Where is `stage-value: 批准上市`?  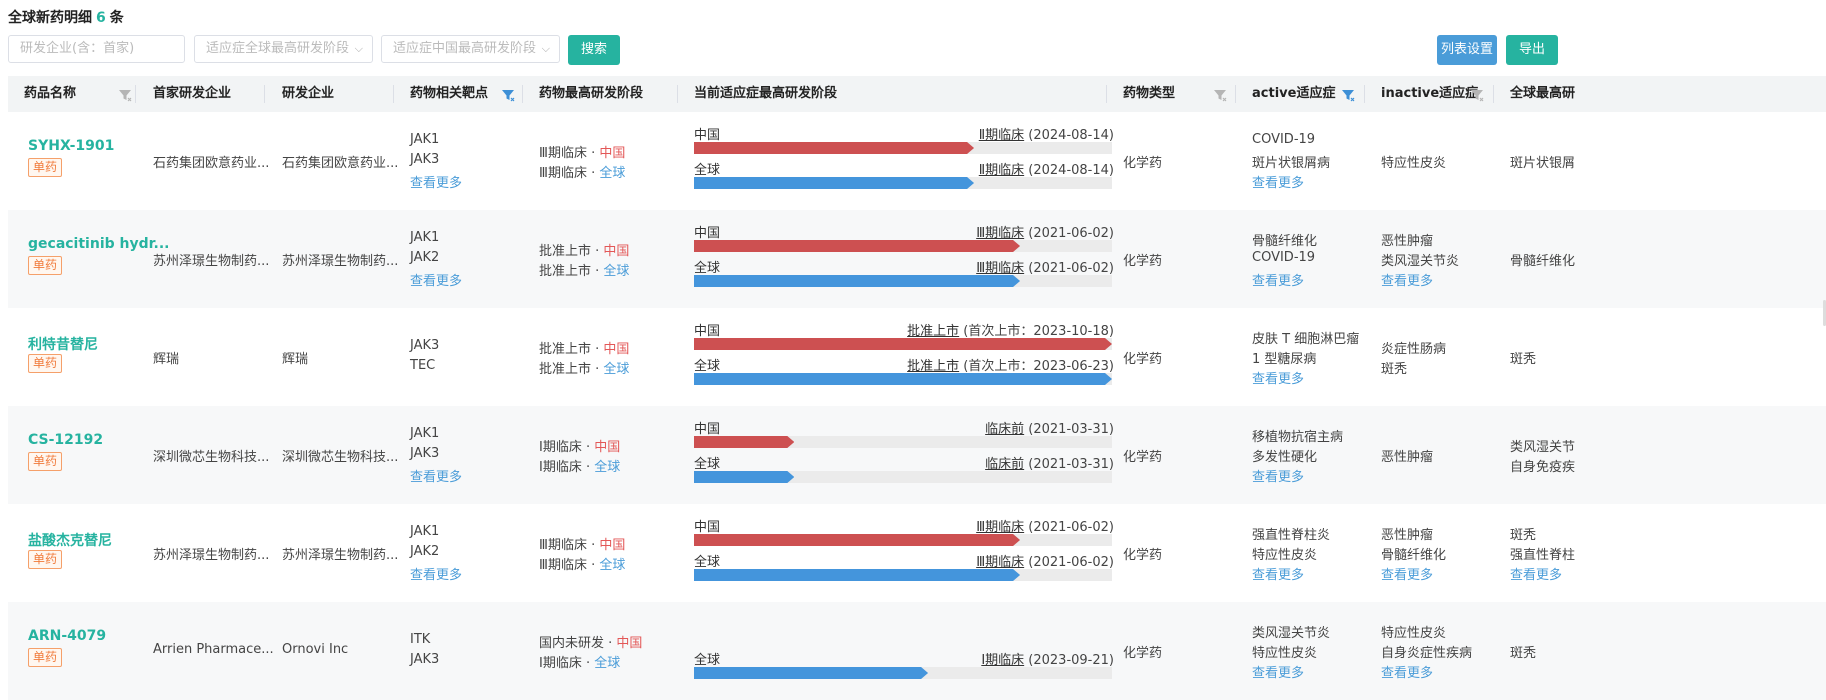 stage-value: 批准上市 is located at coordinates (565, 251).